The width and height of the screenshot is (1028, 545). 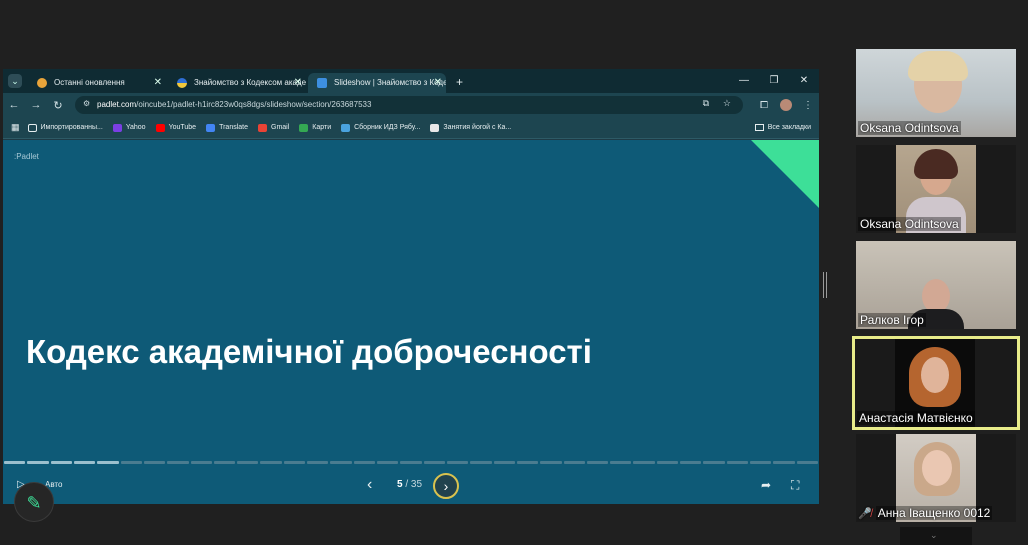 What do you see at coordinates (410, 484) in the screenshot?
I see `slide-counter: 5 / 35` at bounding box center [410, 484].